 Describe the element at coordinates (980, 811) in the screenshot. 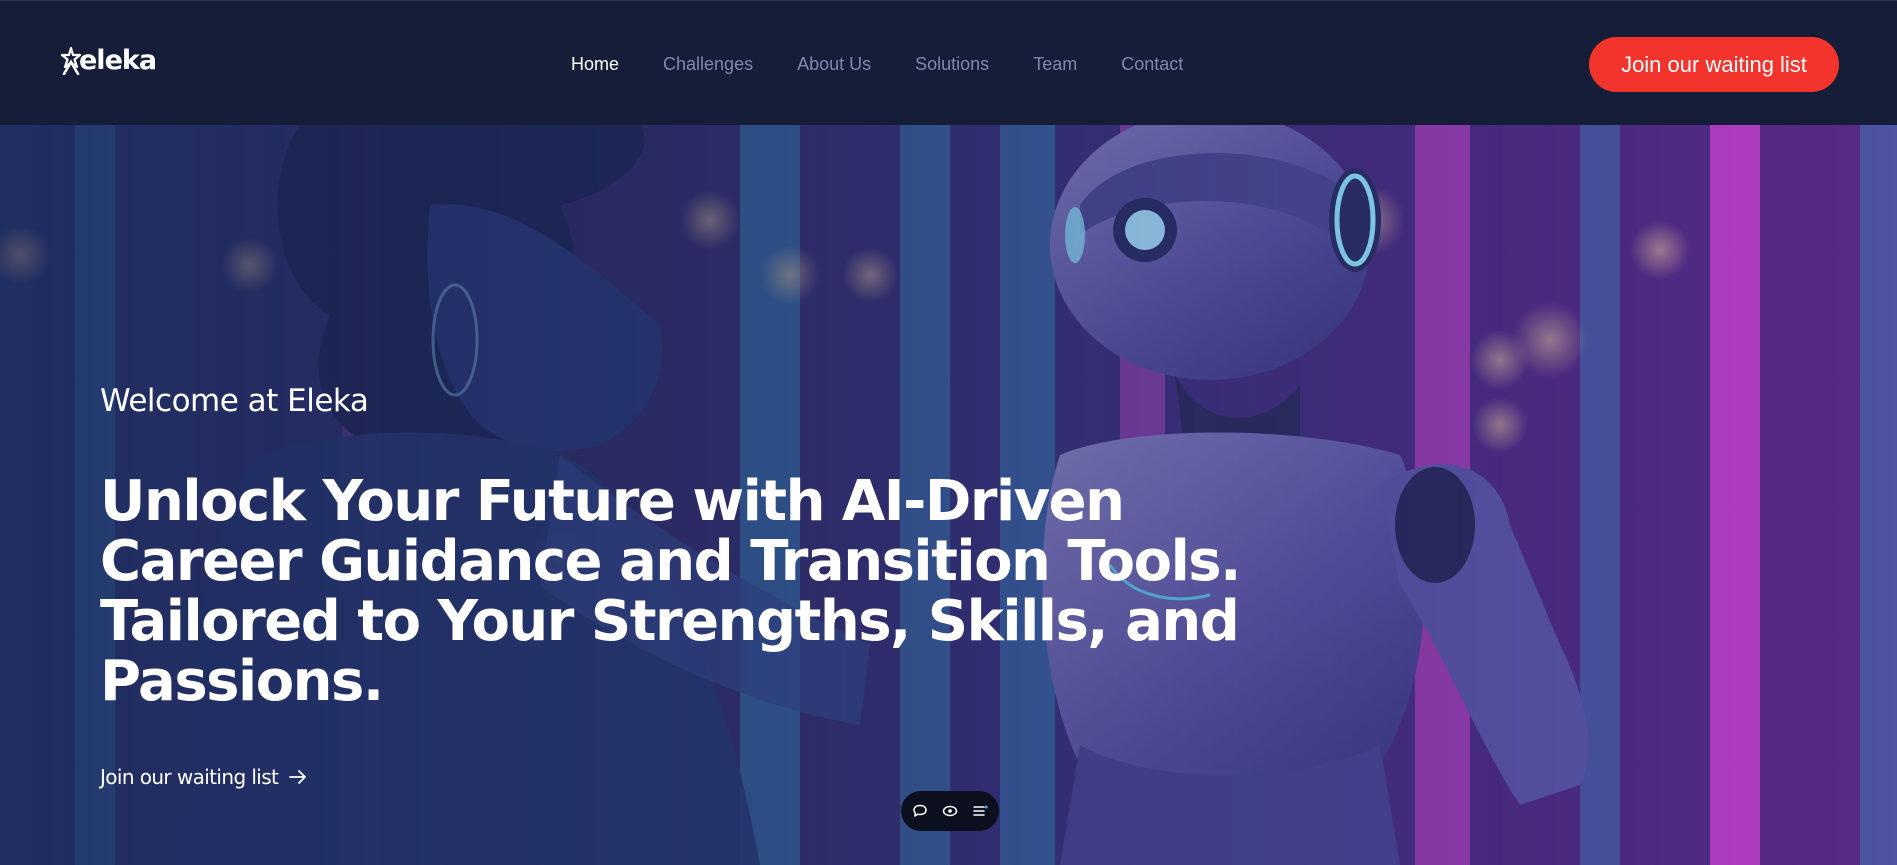

I see `menu-list-icon` at that location.